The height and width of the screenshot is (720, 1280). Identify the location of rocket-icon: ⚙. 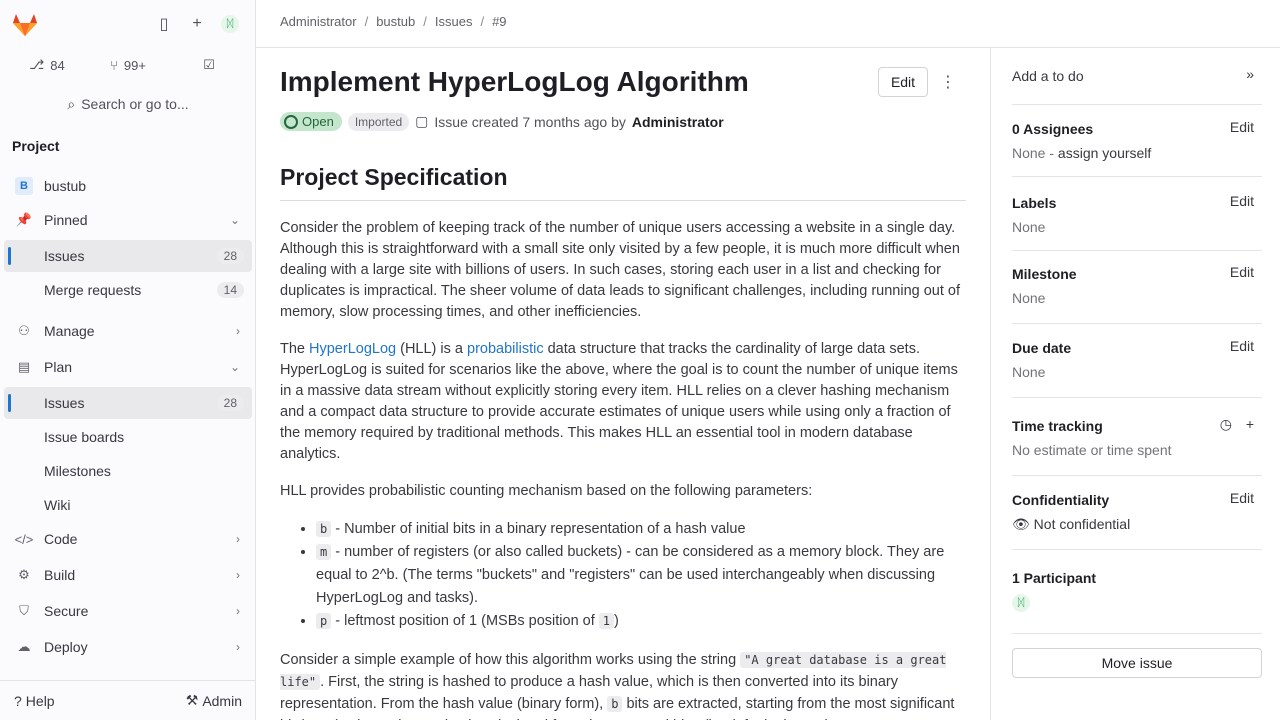
(24, 574).